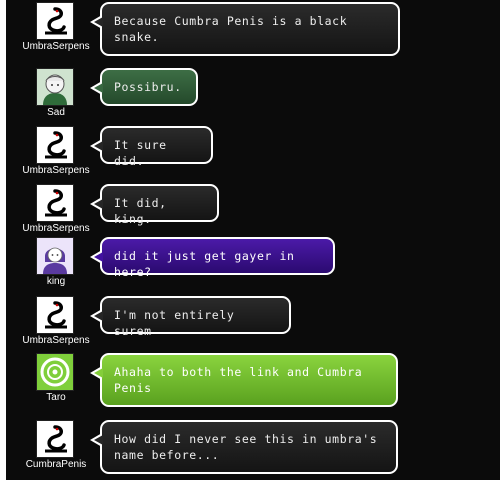 The height and width of the screenshot is (480, 500). I want to click on username: Taro, so click(56, 397).